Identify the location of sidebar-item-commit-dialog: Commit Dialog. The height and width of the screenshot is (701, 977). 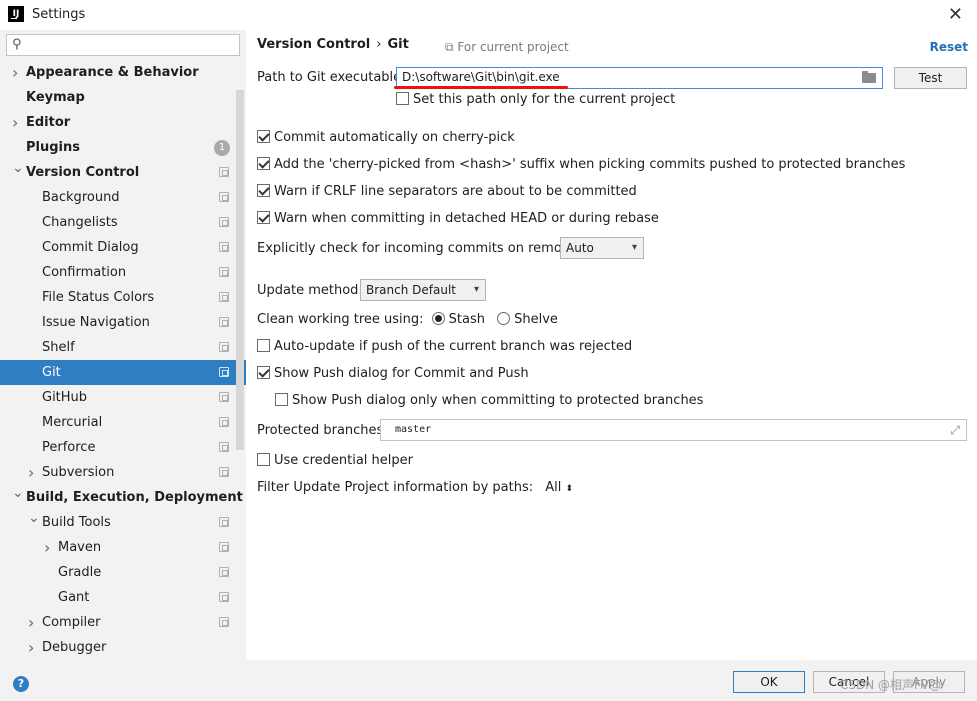
(123, 247).